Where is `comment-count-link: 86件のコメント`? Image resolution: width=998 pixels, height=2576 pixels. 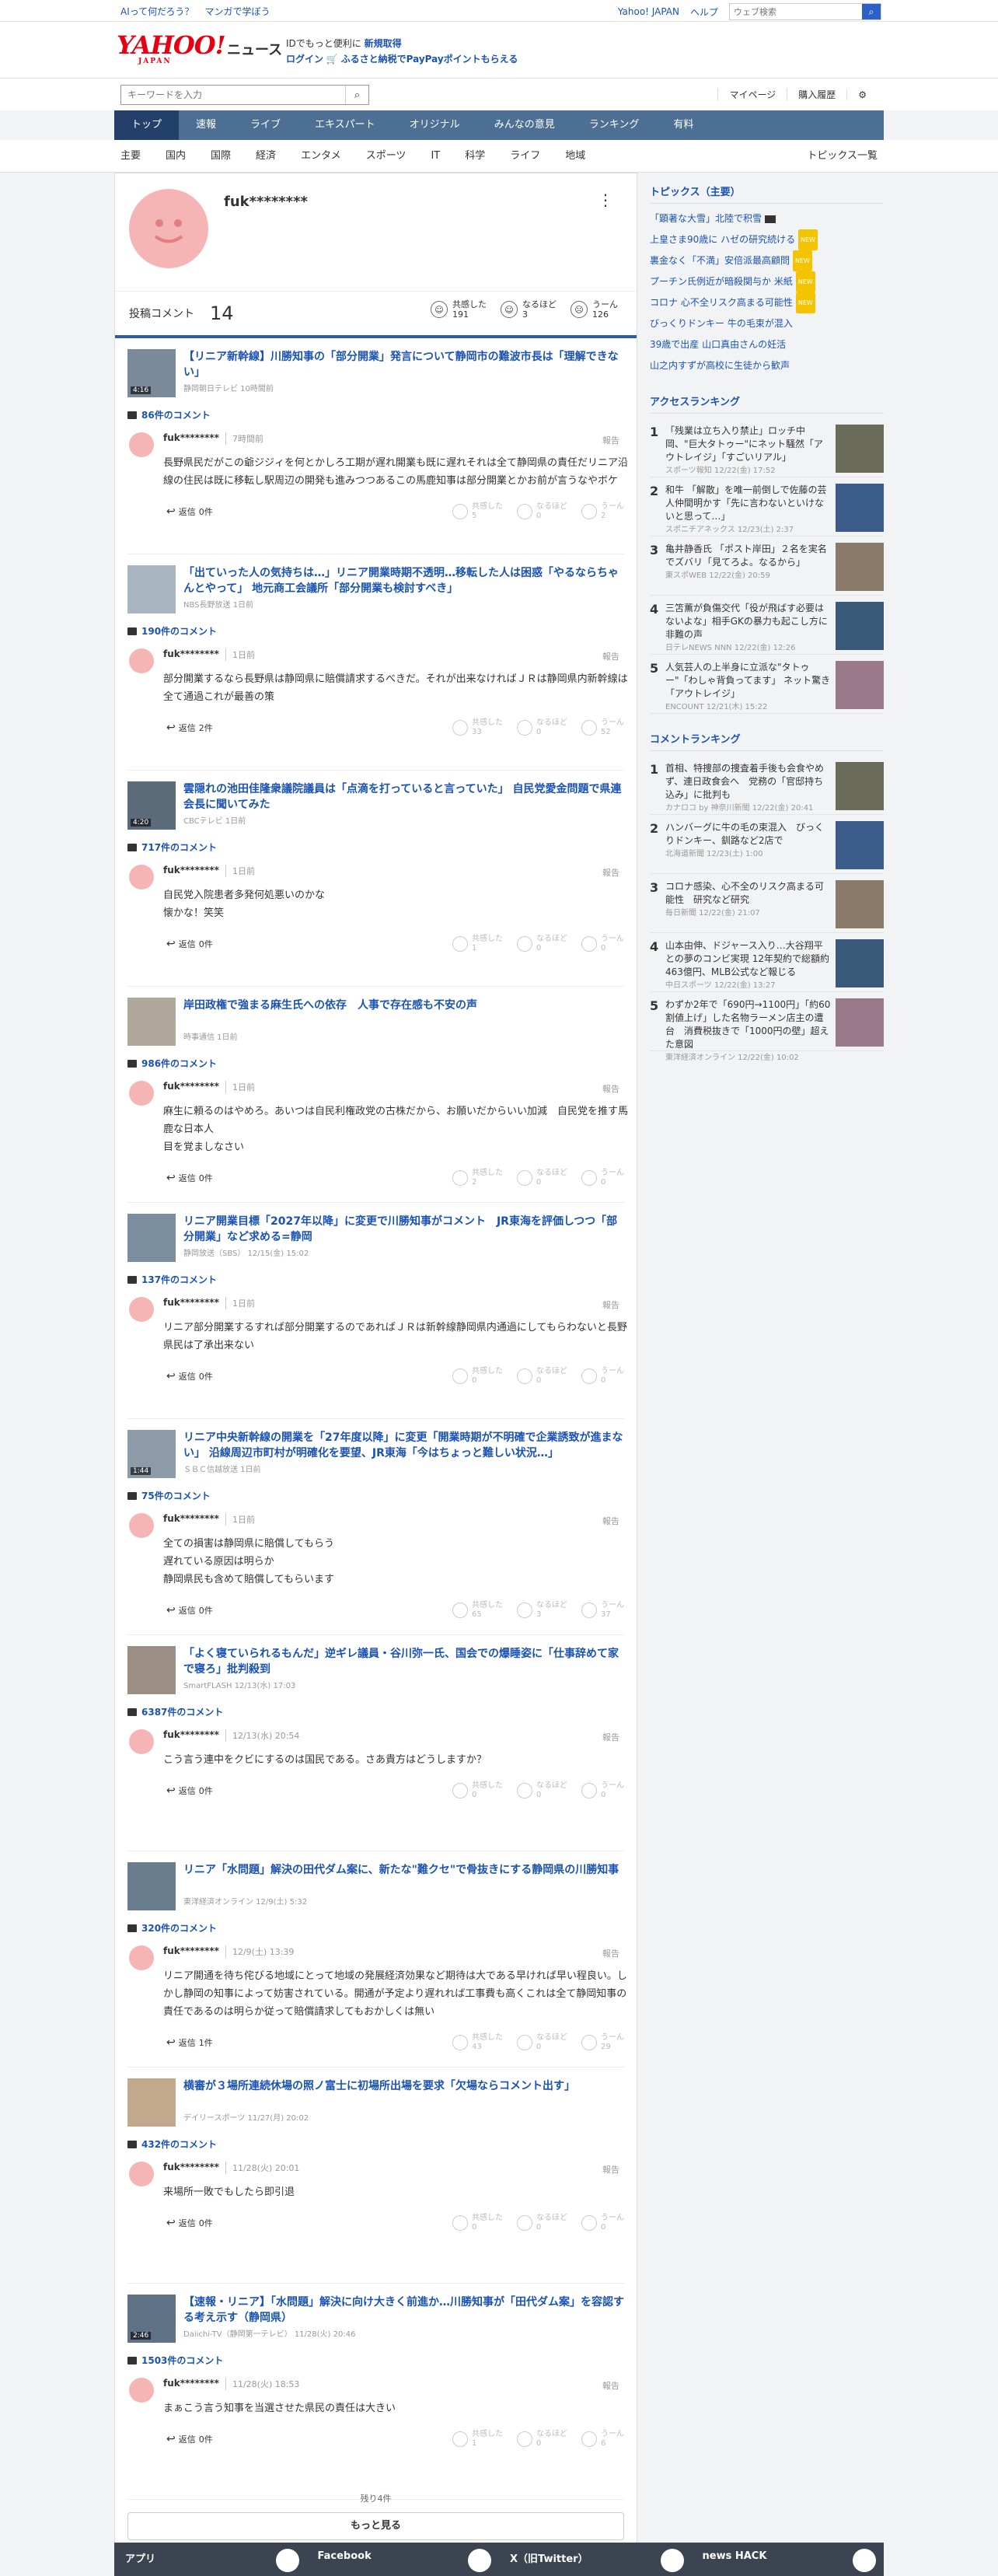 comment-count-link: 86件のコメント is located at coordinates (375, 415).